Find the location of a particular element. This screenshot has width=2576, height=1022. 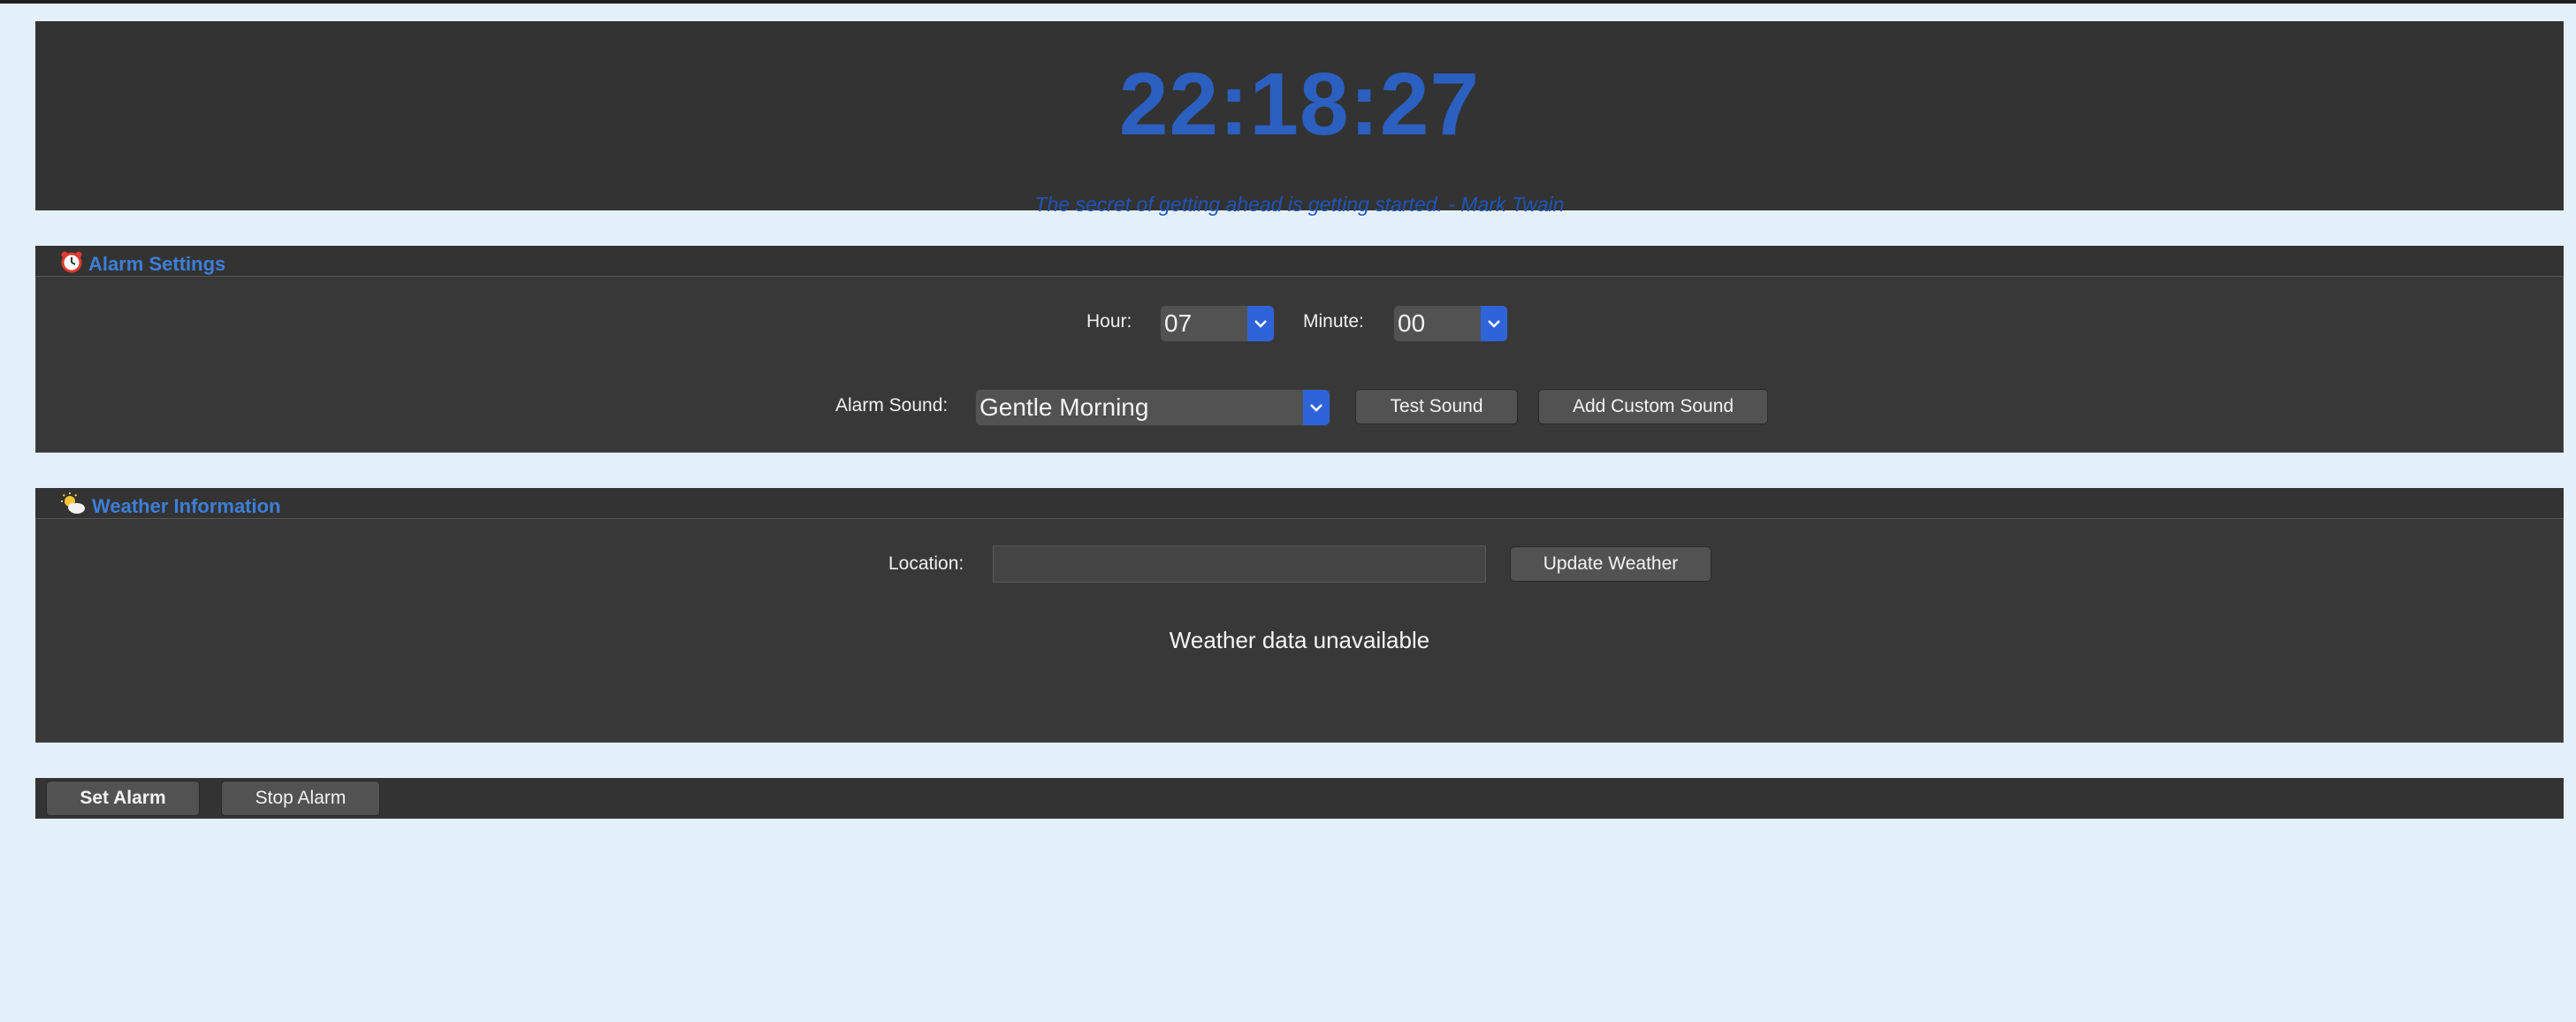

window-top-border is located at coordinates (1288, 2).